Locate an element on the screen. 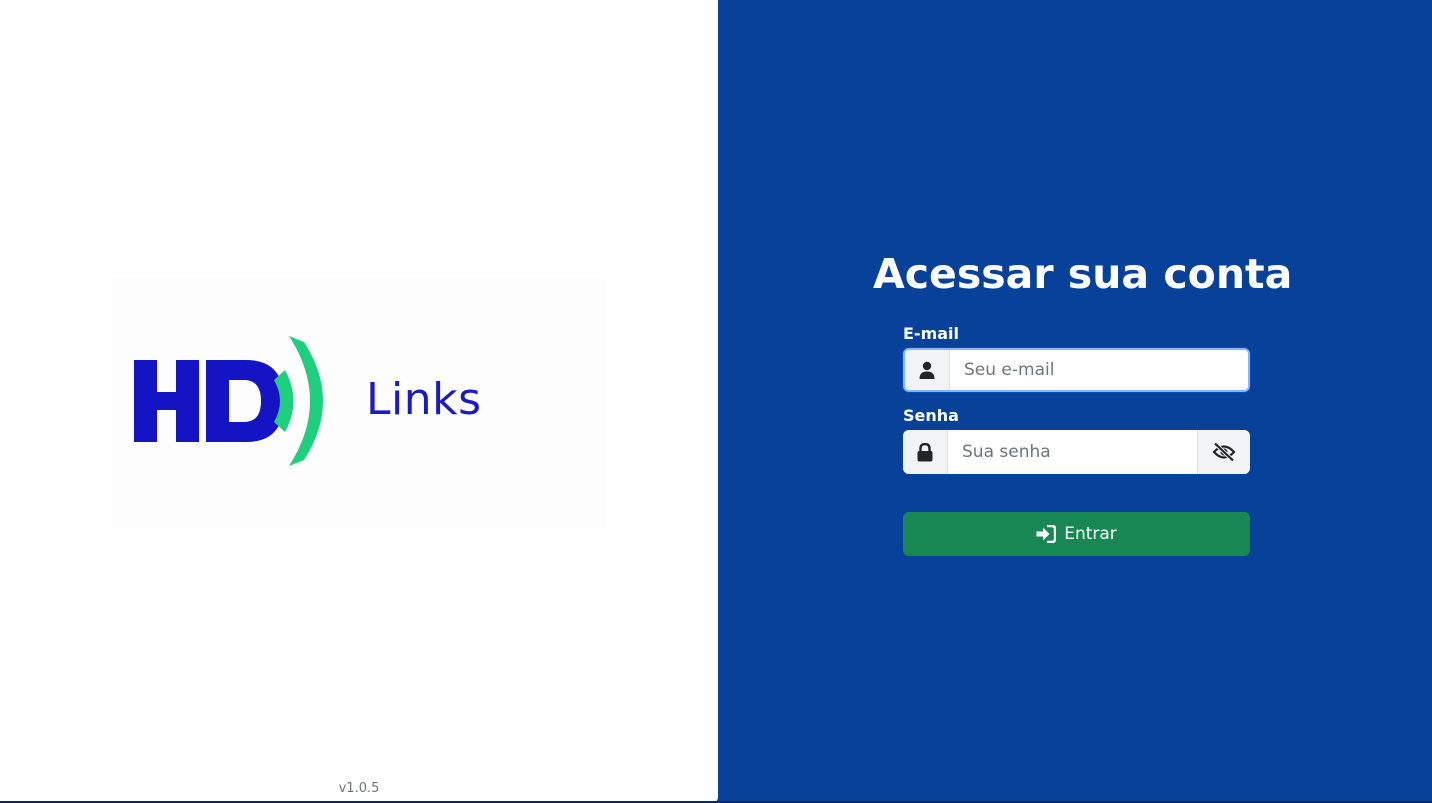 The width and height of the screenshot is (1432, 803). login-button-label: Entrar is located at coordinates (1090, 534).